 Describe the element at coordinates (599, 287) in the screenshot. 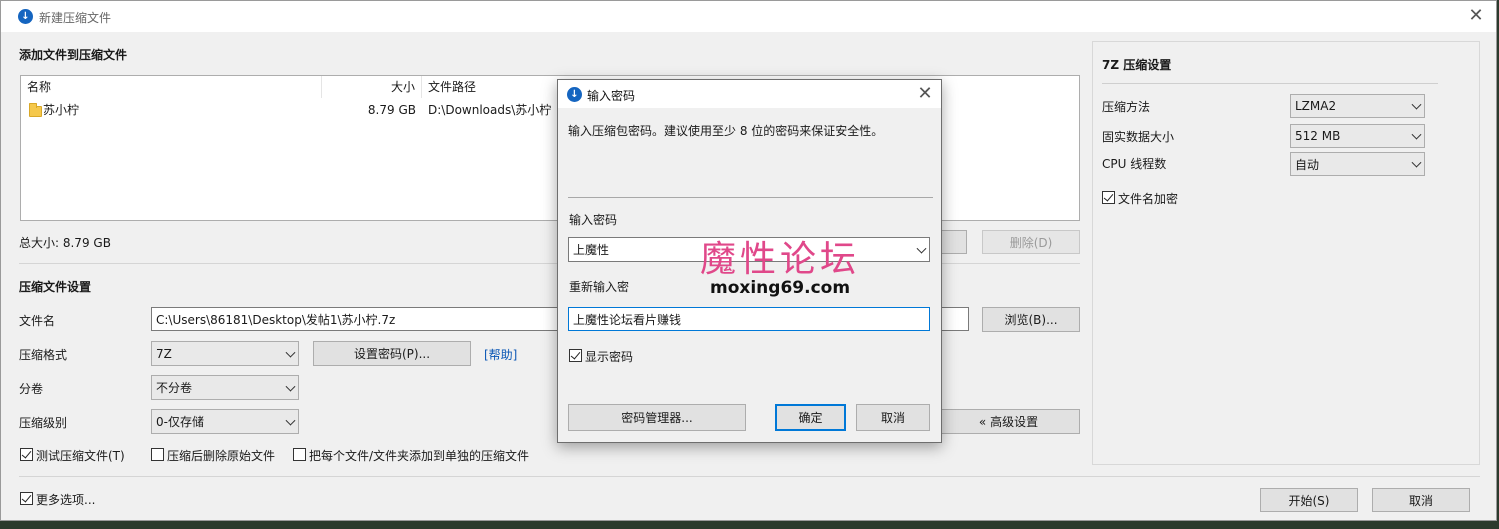

I see `reenter-password-label: 重新输入密` at that location.